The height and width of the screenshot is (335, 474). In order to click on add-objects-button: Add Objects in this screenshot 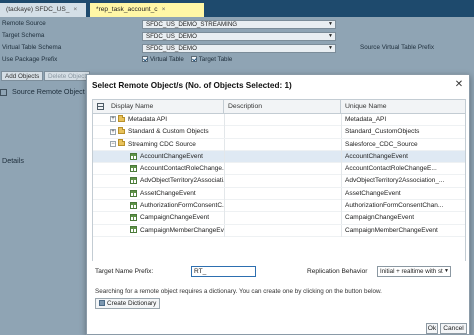, I will do `click(22, 76)`.